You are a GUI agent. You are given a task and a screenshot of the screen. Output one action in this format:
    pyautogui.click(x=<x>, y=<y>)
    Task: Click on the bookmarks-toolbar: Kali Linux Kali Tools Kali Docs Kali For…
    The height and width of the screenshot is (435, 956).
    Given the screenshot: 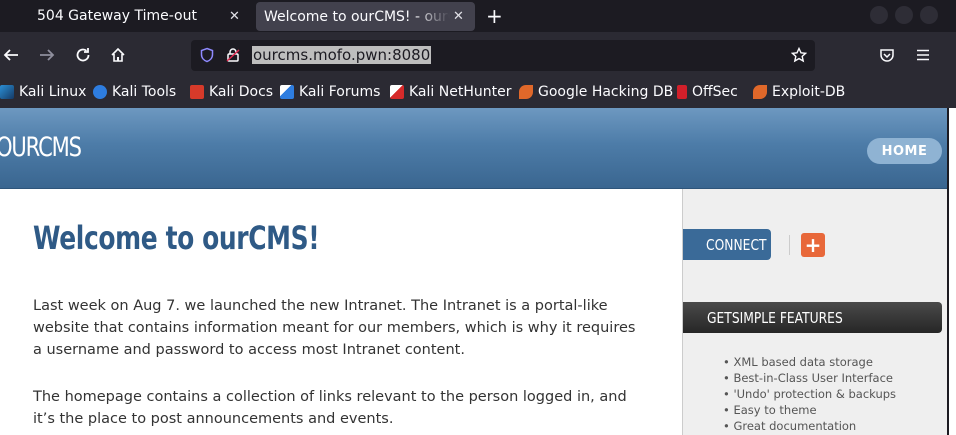 What is the action you would take?
    pyautogui.click(x=478, y=93)
    